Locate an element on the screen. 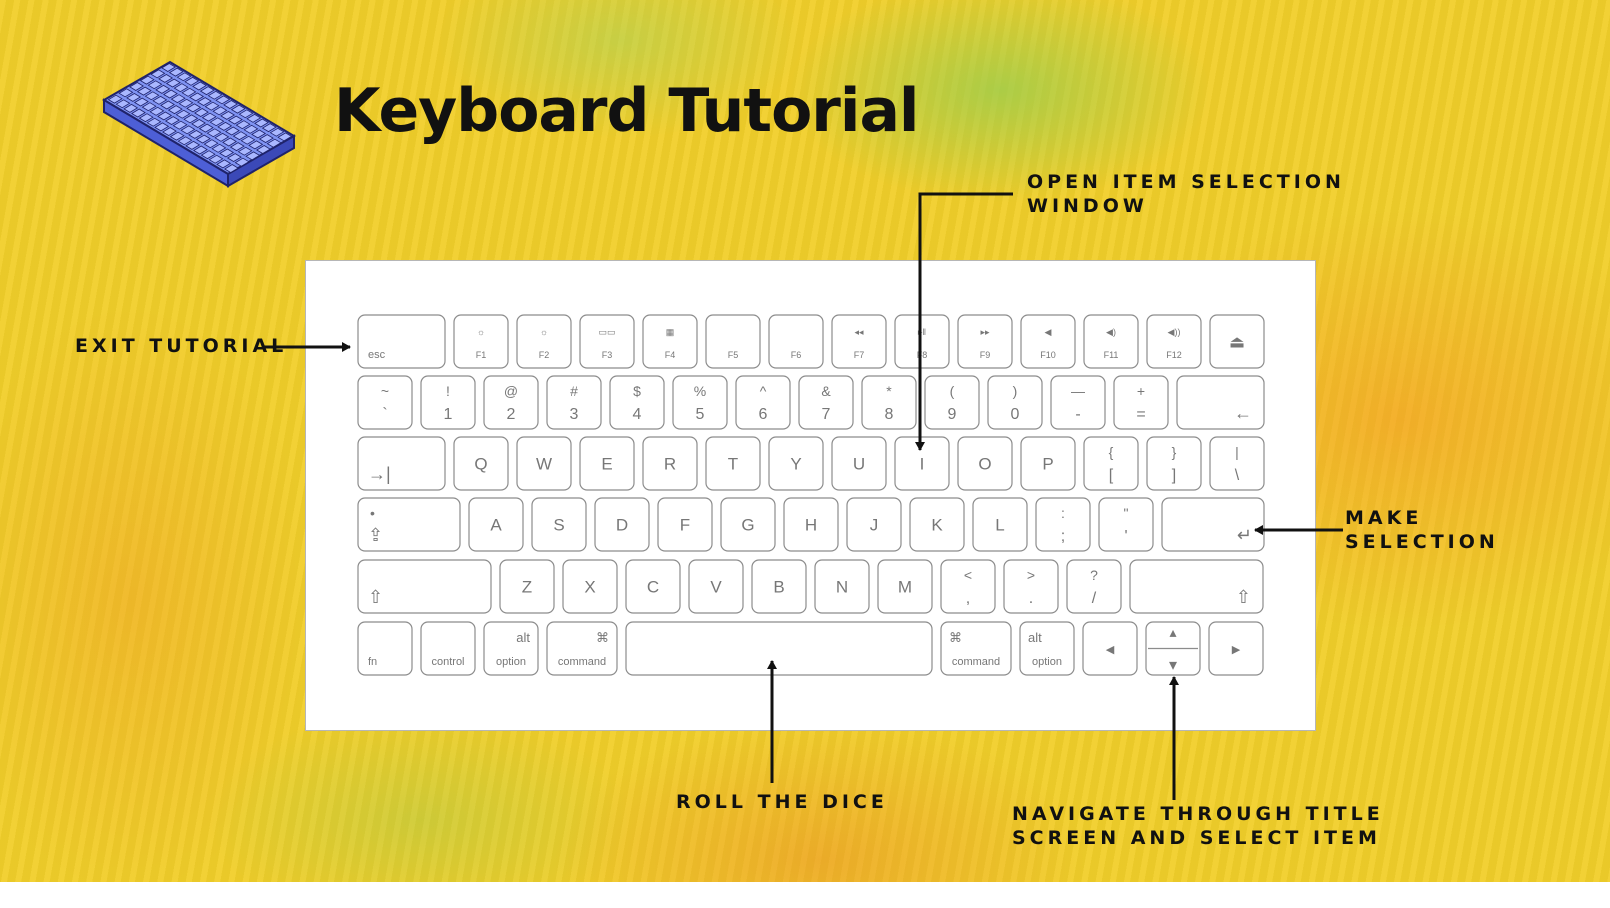  key-f7-top: ◂◂ is located at coordinates (859, 332).